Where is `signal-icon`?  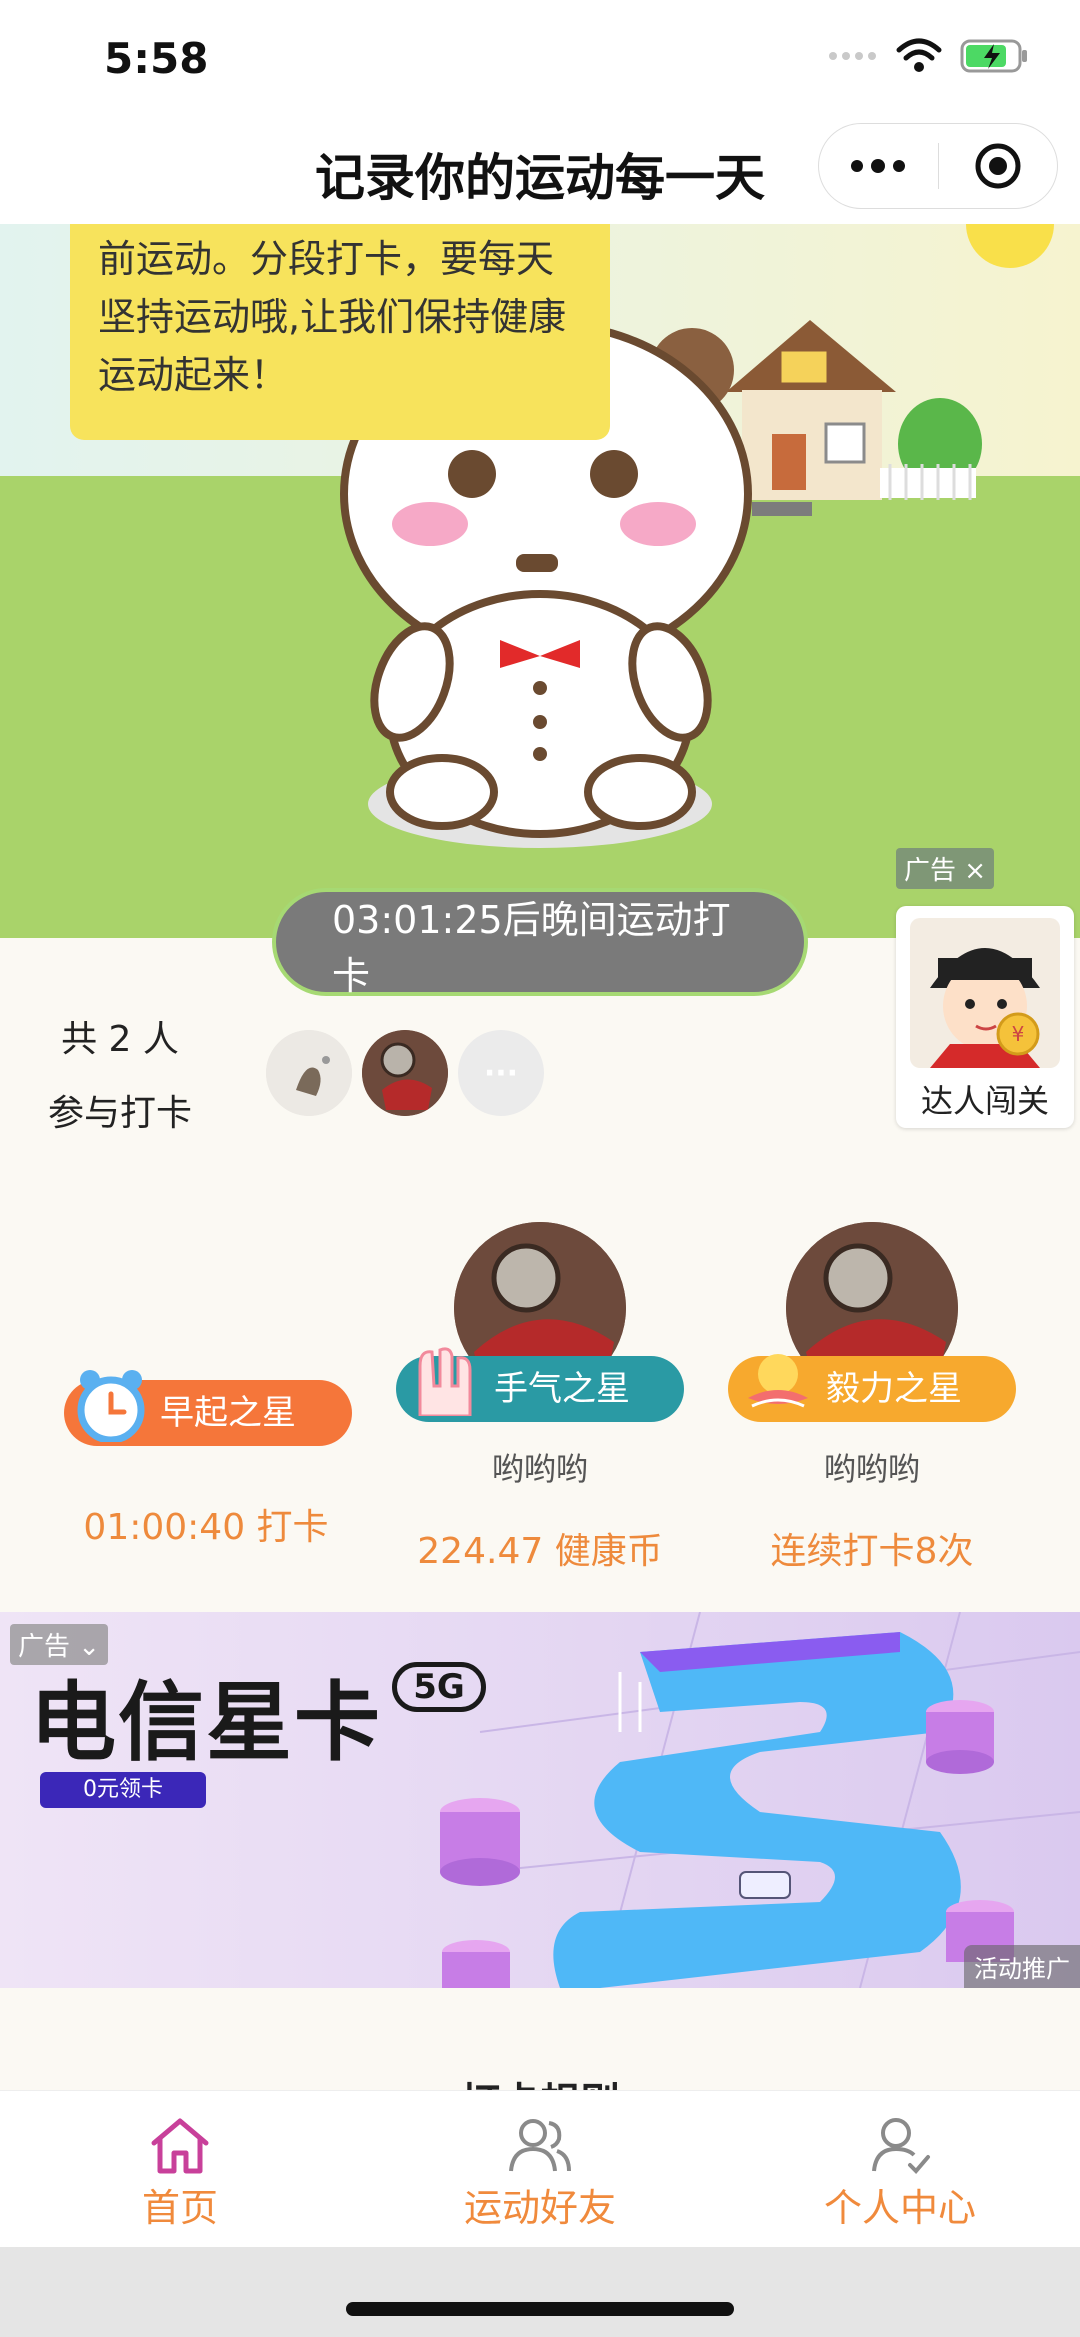 signal-icon is located at coordinates (852, 56).